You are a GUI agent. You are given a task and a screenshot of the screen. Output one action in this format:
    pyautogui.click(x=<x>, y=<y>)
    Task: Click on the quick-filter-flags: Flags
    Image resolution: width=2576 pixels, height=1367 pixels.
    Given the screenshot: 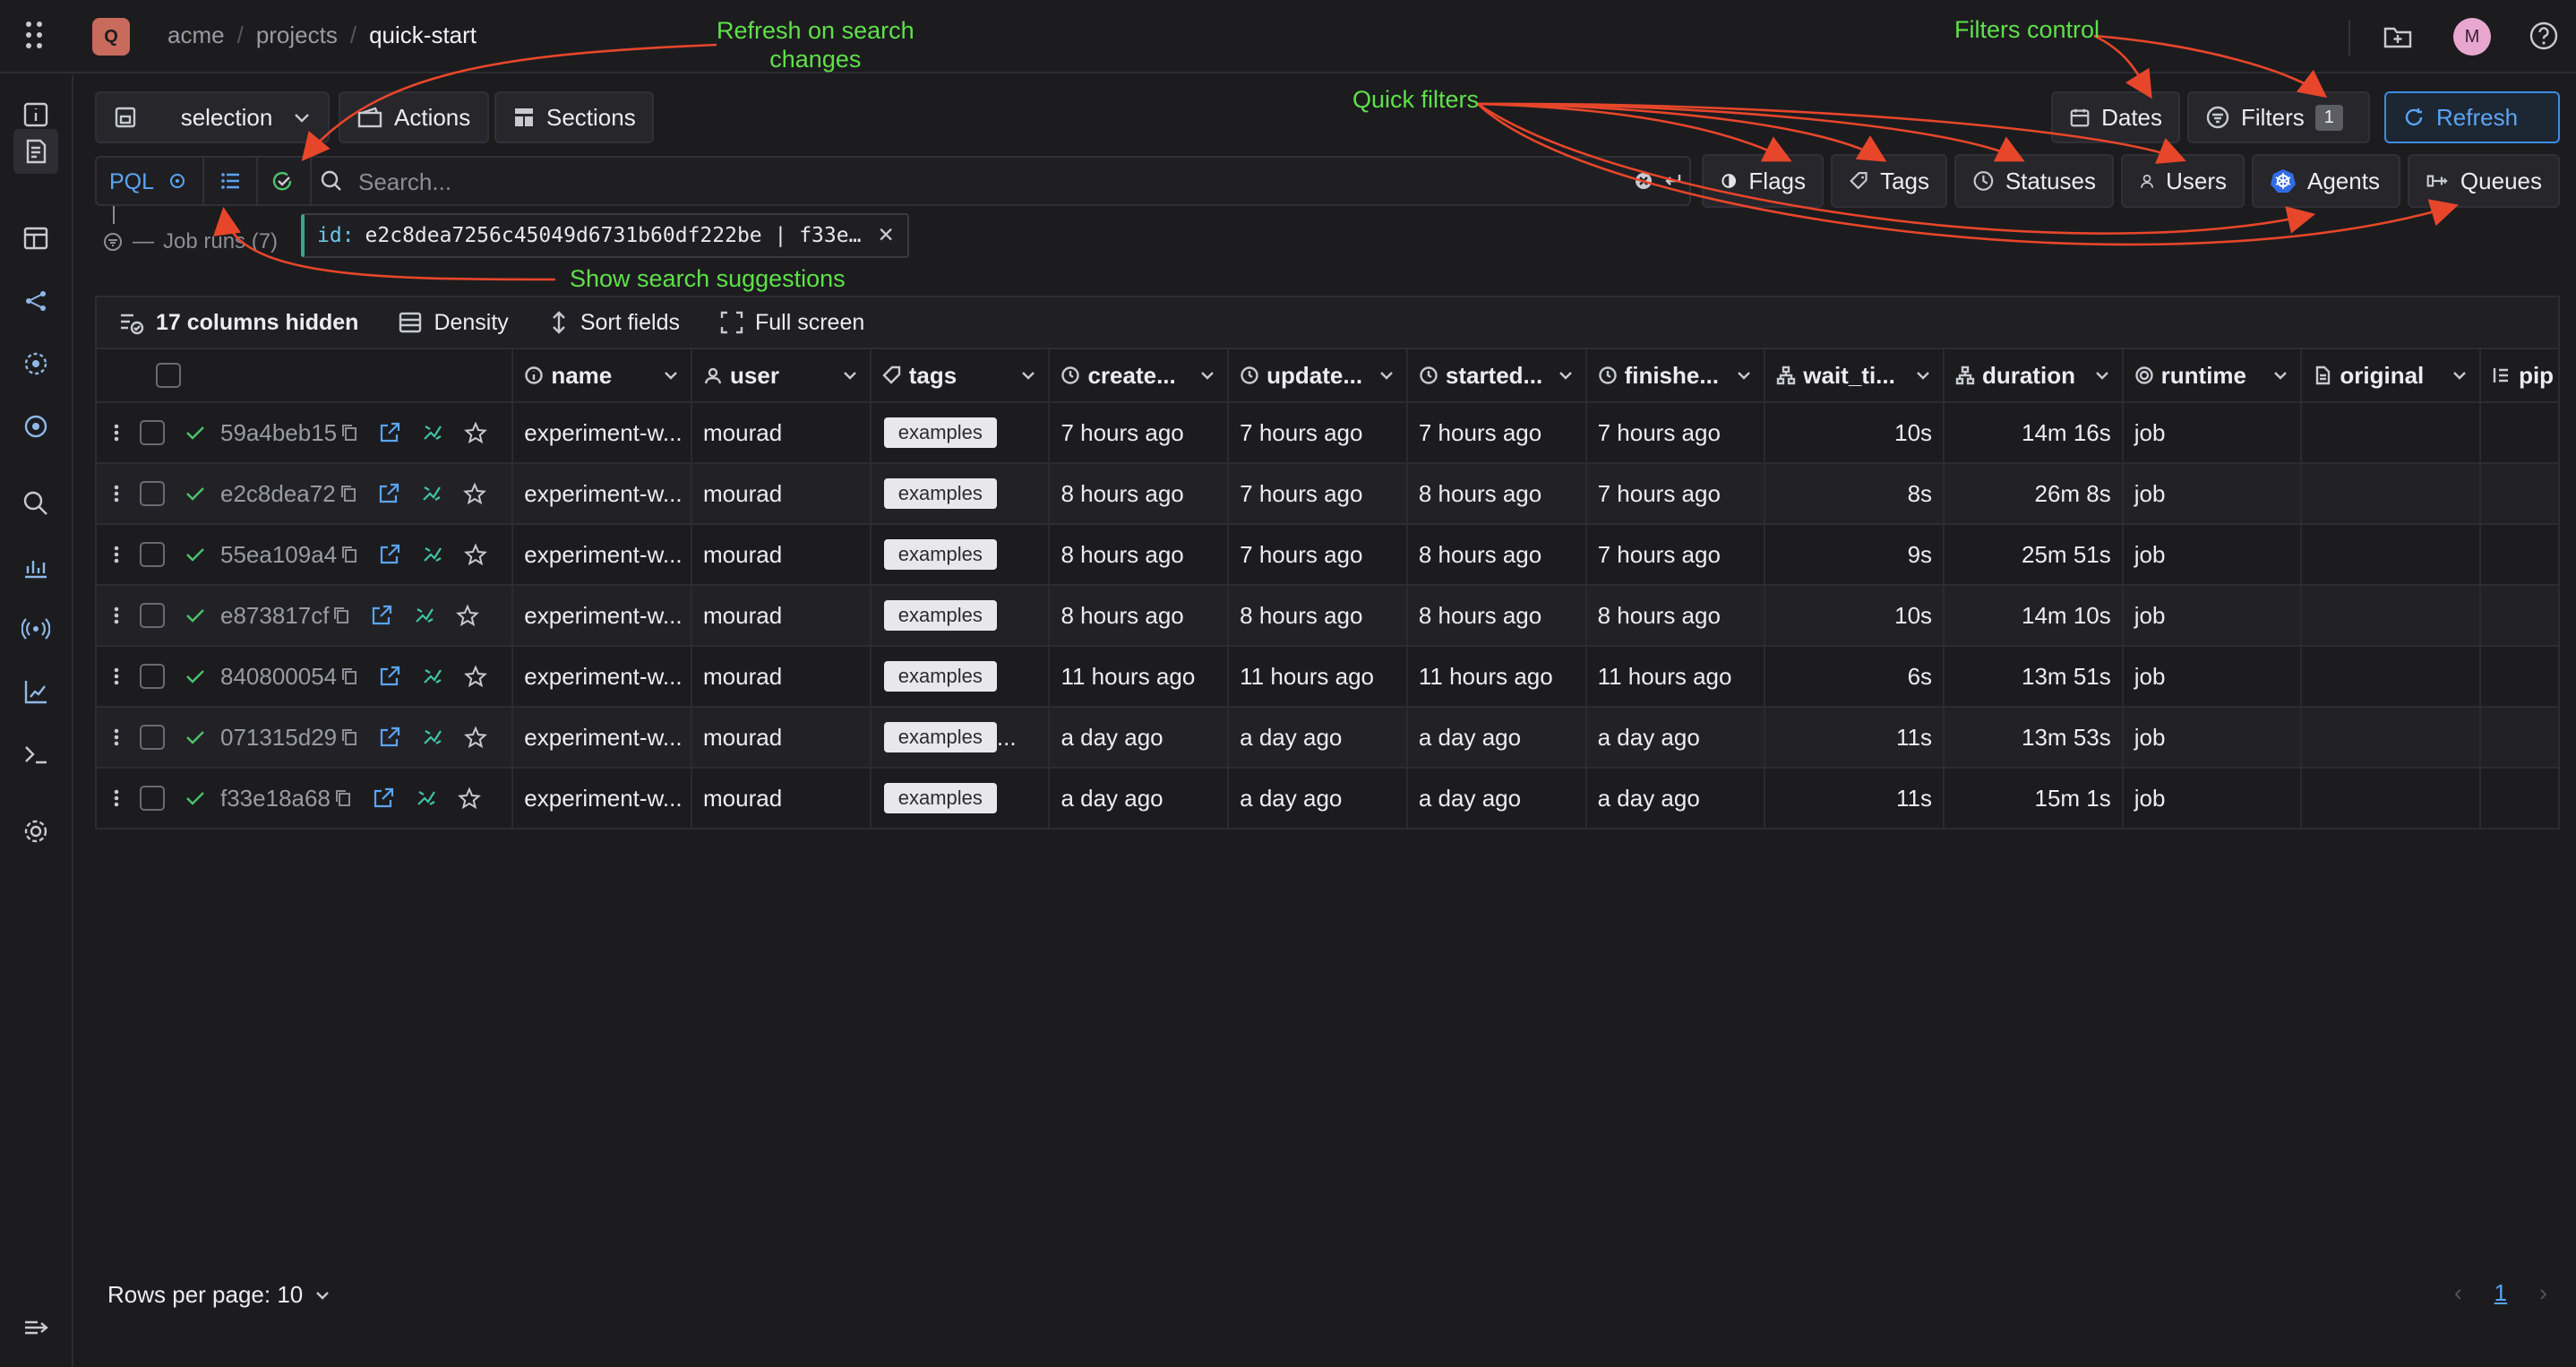 What is the action you would take?
    pyautogui.click(x=1763, y=181)
    